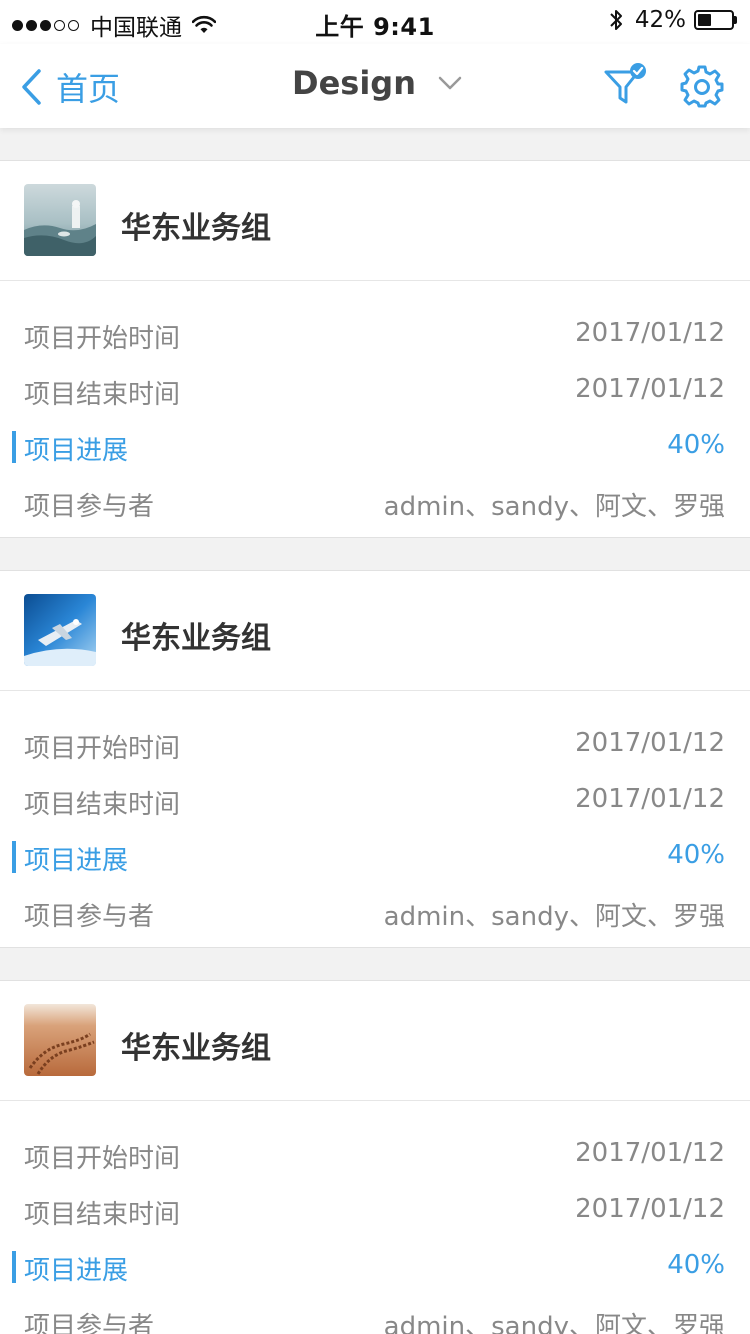 This screenshot has width=750, height=1334. I want to click on battery-icon, so click(716, 20).